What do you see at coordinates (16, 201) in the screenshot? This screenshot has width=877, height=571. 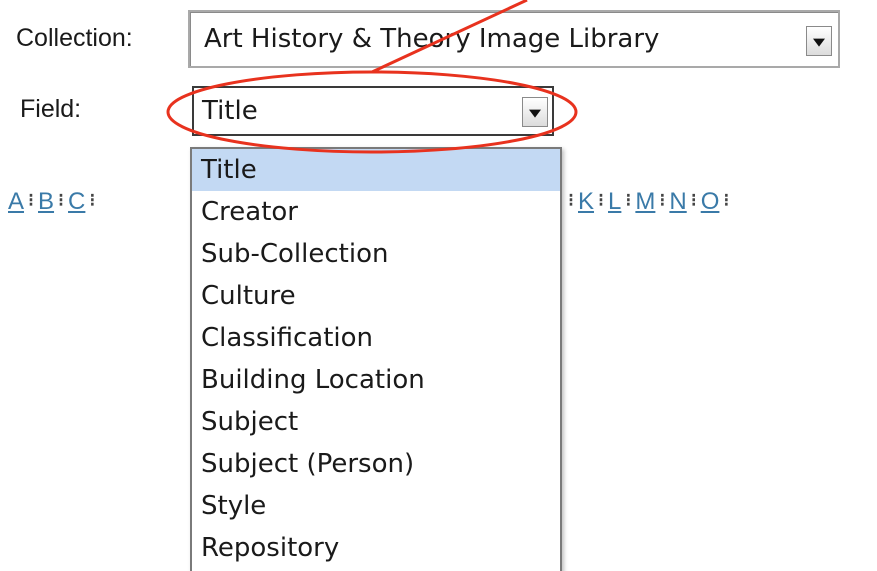 I see `alpha-link: A` at bounding box center [16, 201].